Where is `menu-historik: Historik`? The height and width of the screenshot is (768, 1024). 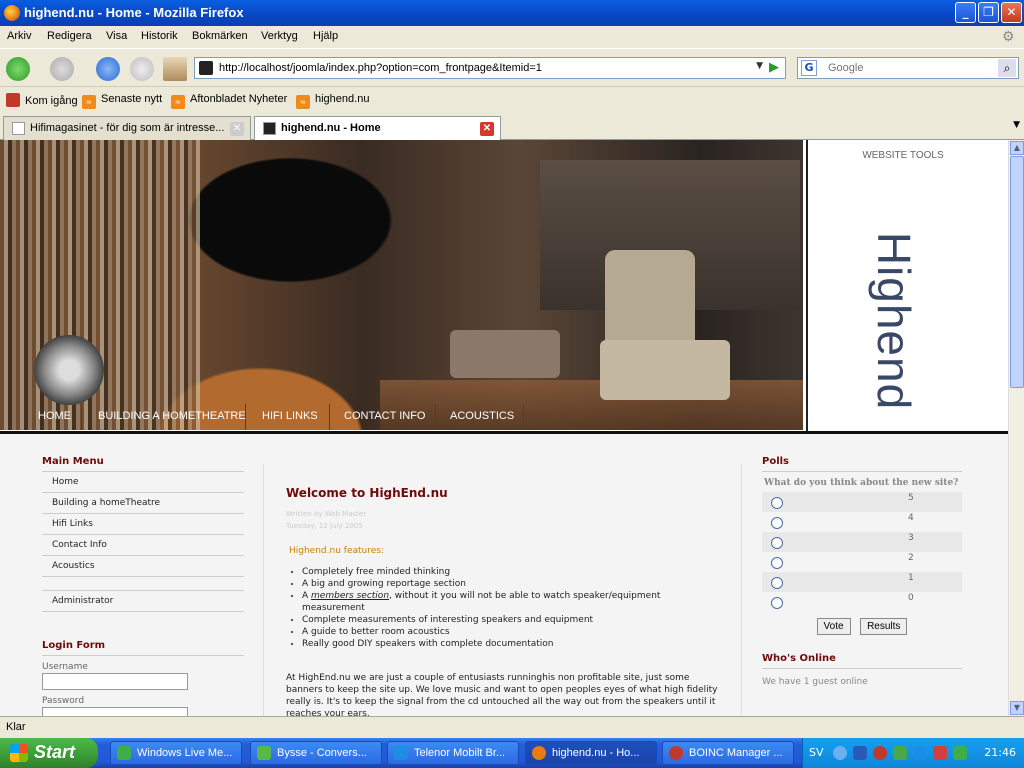 menu-historik: Historik is located at coordinates (159, 36).